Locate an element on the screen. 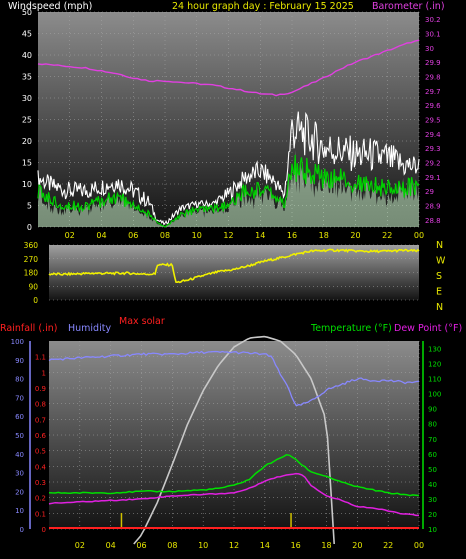 This screenshot has width=466, height=559. temp-x-tick-label: 18 is located at coordinates (326, 545).